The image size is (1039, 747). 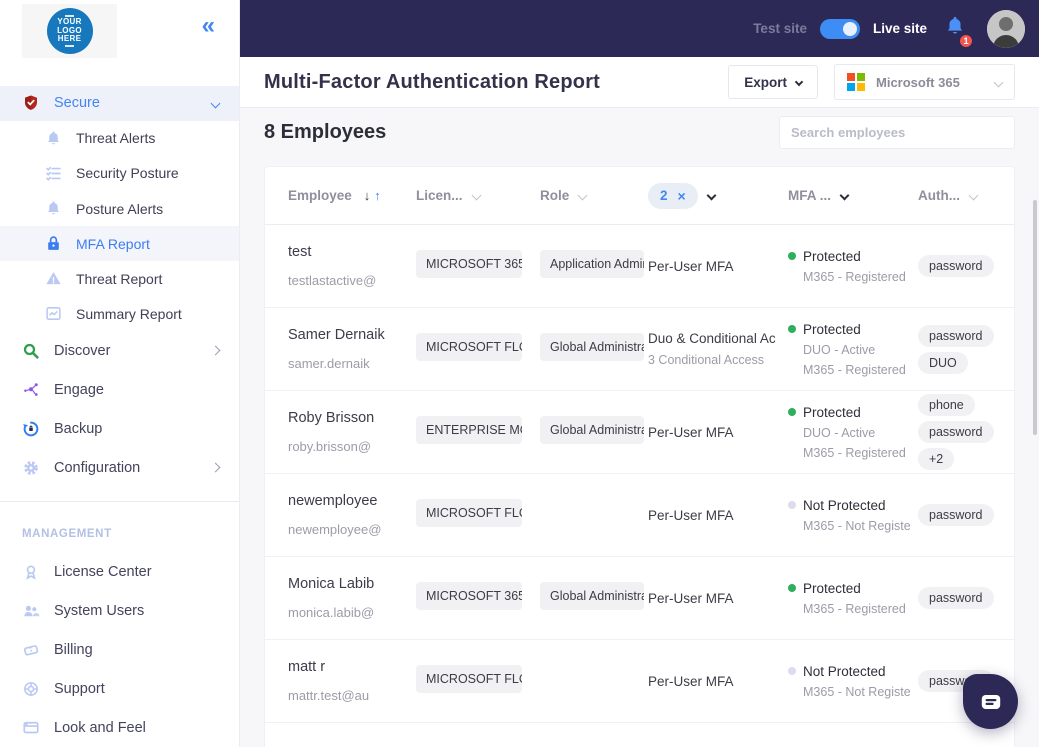 I want to click on scrollbar, so click(x=1035, y=317).